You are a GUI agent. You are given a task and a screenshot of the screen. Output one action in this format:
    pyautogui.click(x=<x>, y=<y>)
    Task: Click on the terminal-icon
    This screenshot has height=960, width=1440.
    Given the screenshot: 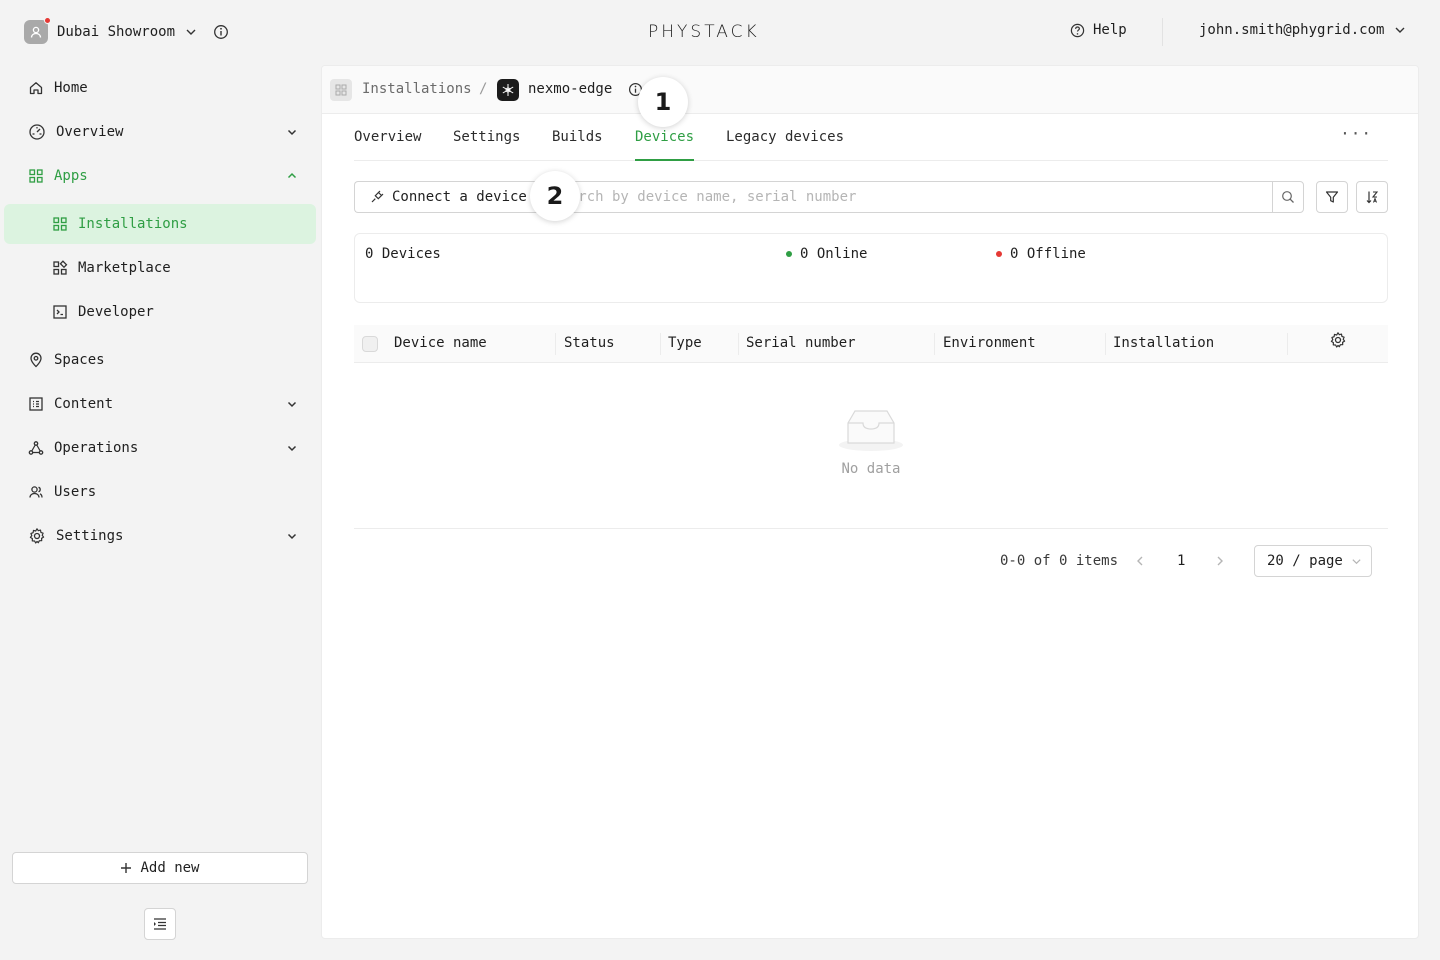 What is the action you would take?
    pyautogui.click(x=60, y=312)
    